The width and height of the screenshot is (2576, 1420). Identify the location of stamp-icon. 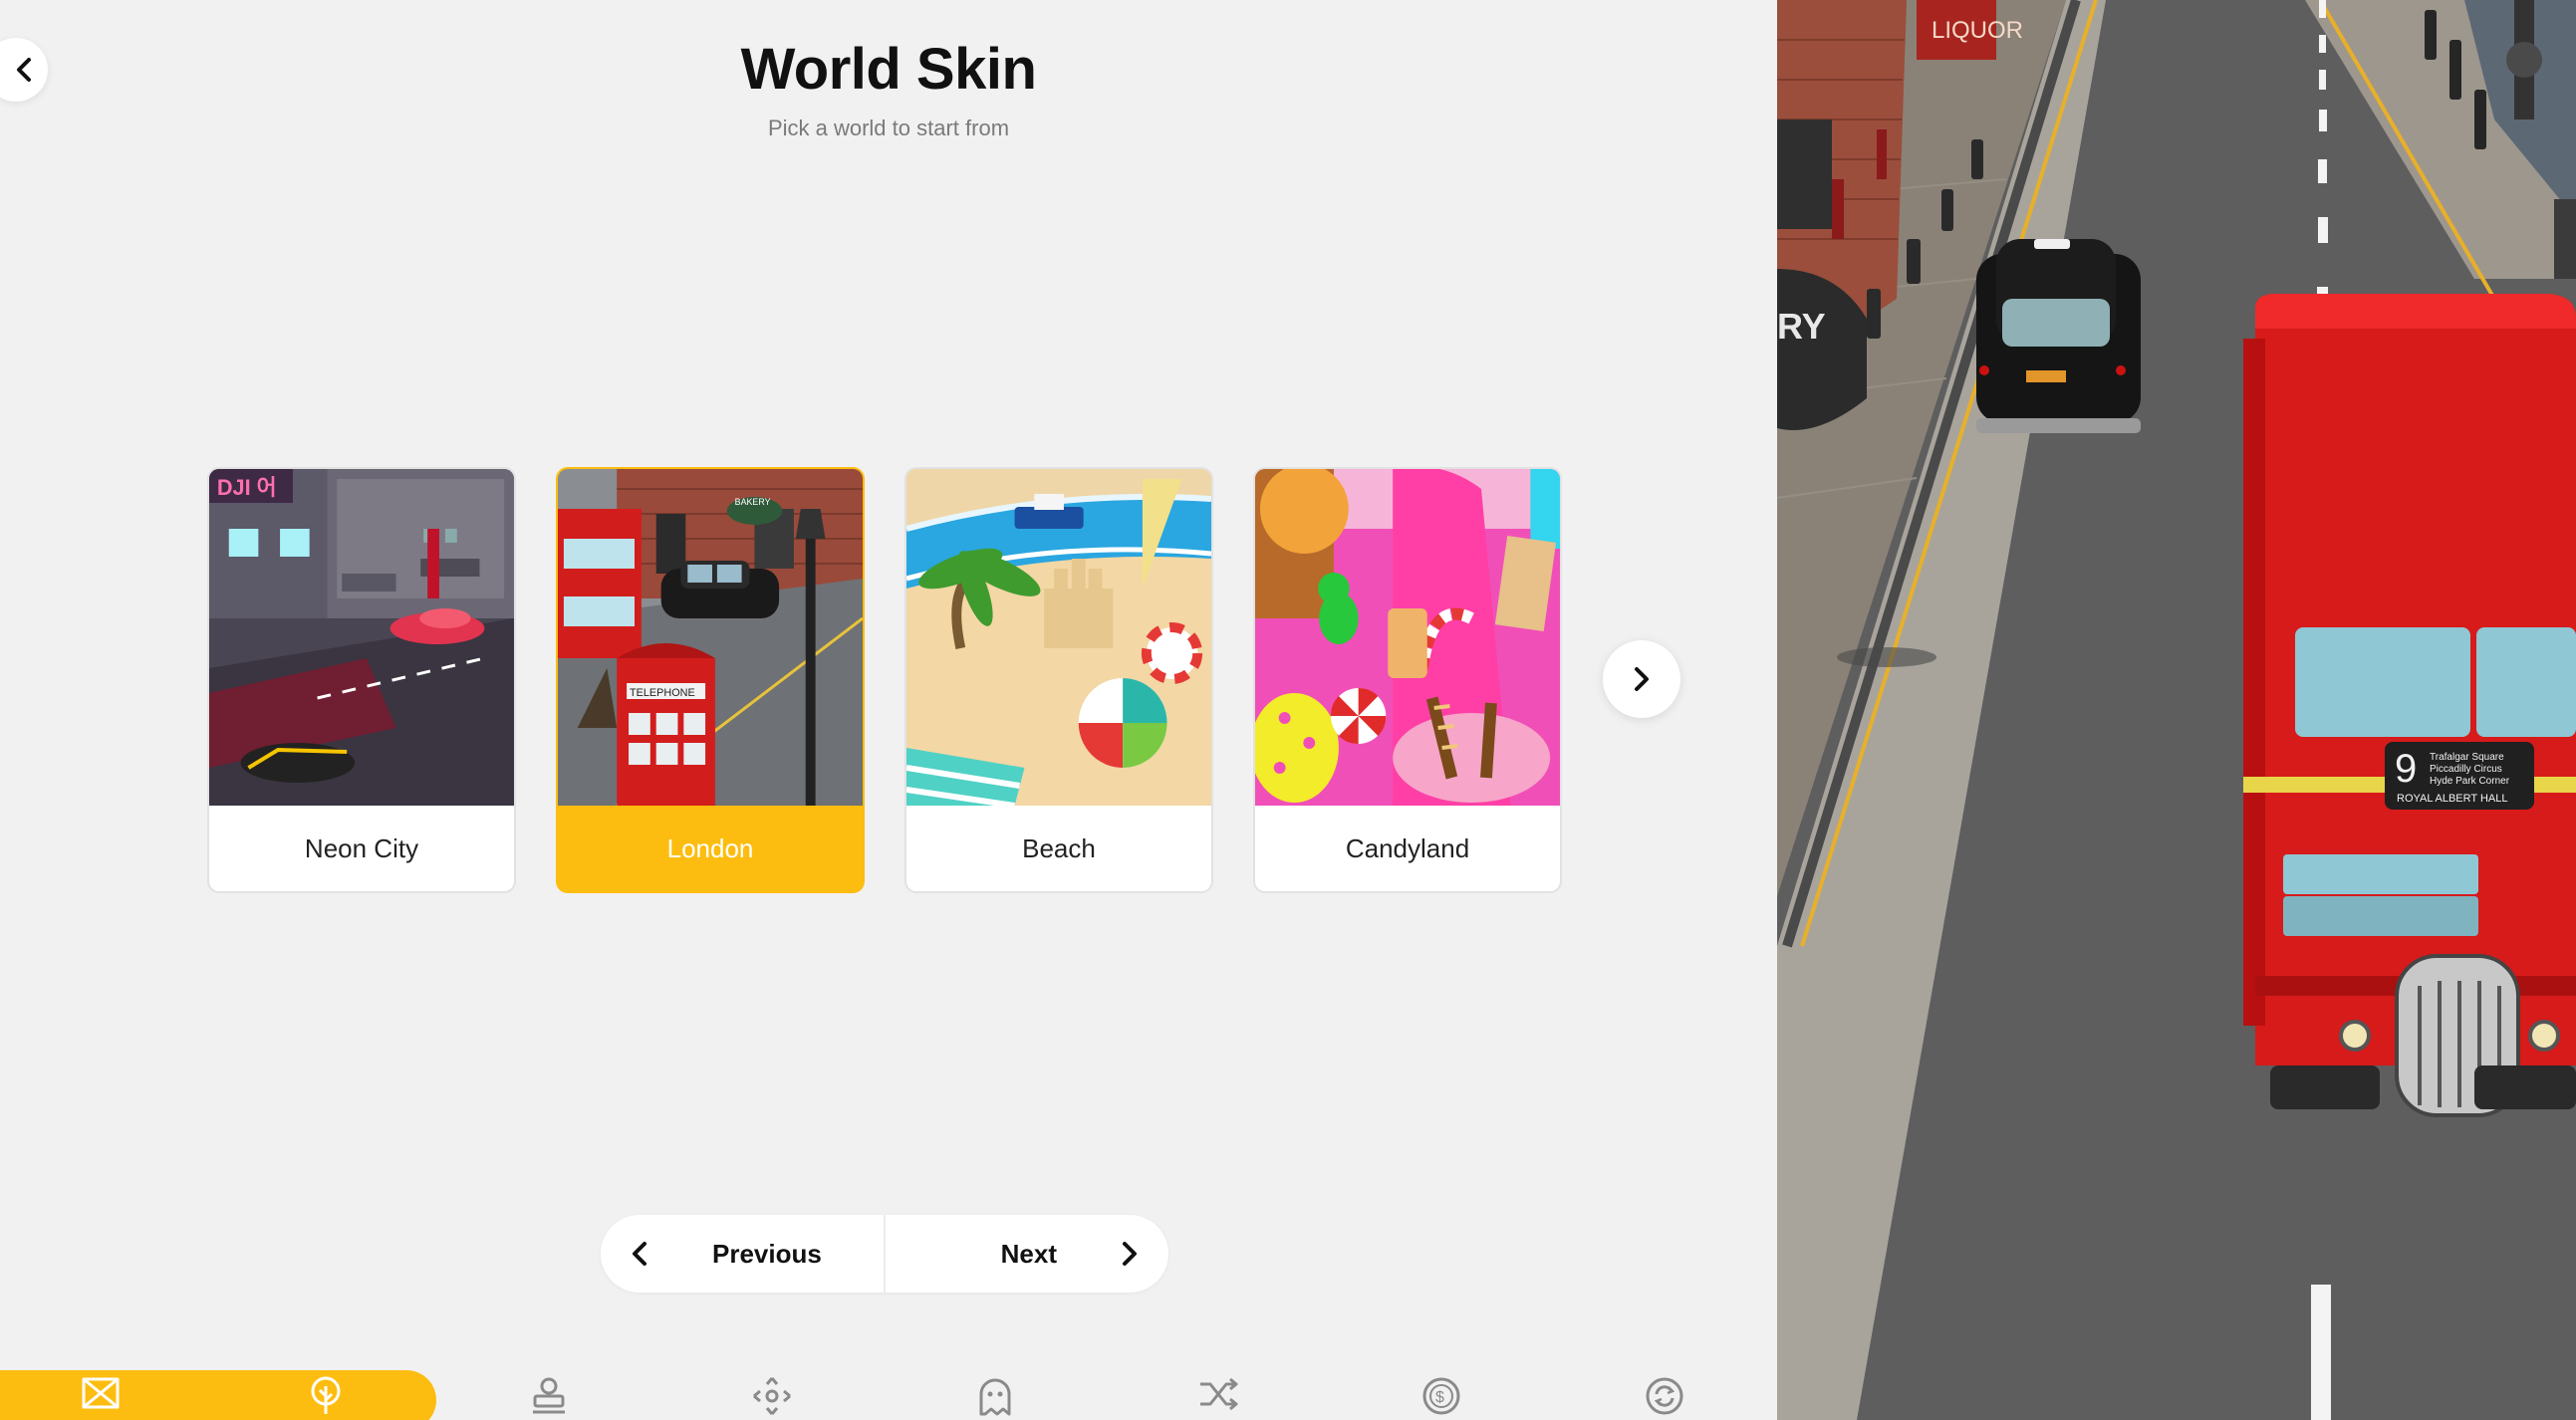
(549, 1395).